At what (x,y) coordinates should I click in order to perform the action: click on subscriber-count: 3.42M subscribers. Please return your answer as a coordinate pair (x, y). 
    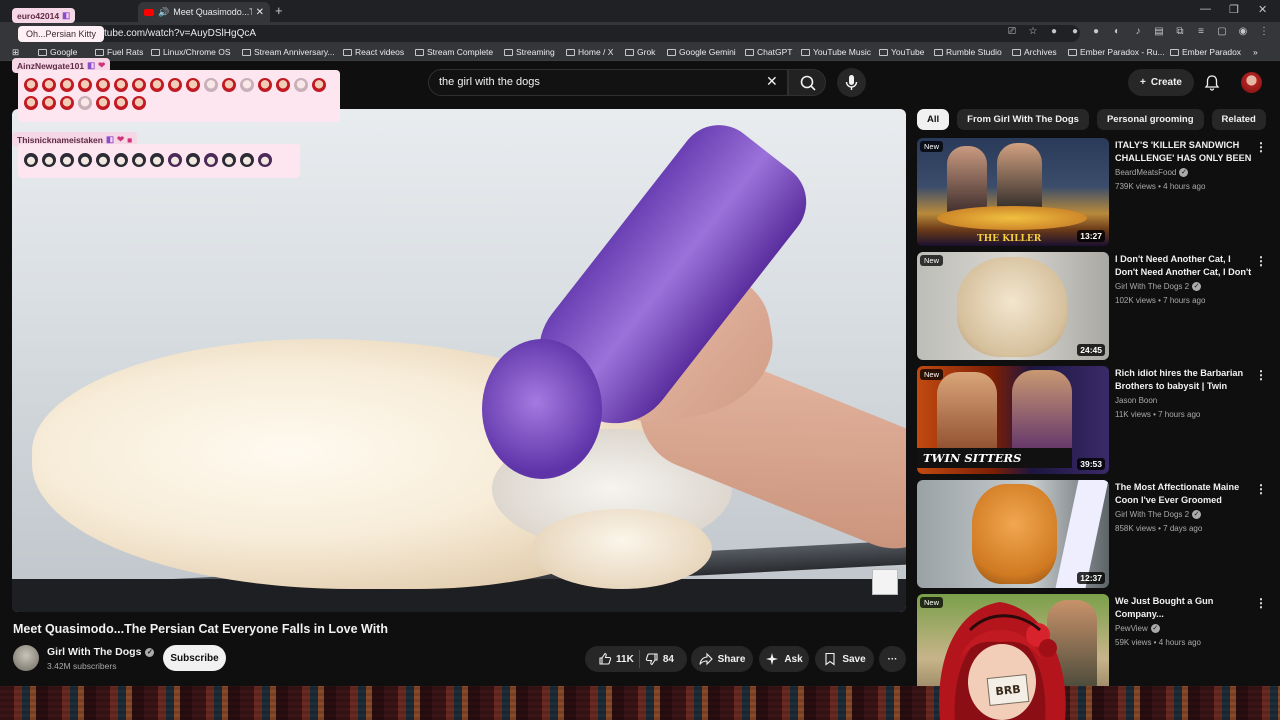
    Looking at the image, I should click on (82, 666).